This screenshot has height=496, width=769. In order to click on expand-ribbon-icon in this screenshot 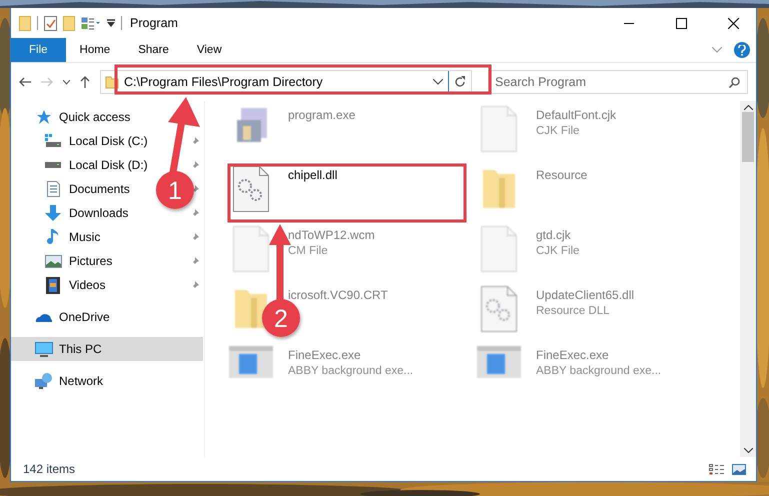, I will do `click(717, 50)`.